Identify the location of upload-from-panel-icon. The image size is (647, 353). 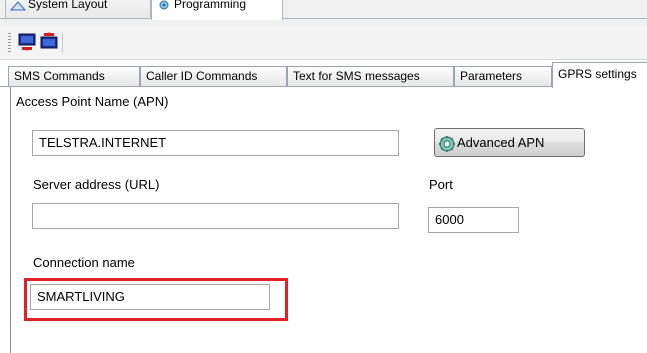
(49, 42).